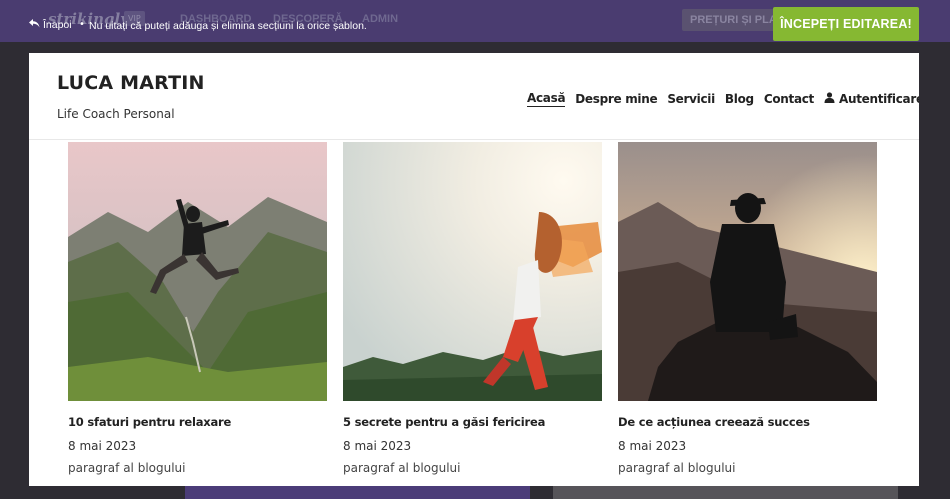 The height and width of the screenshot is (499, 950). I want to click on back-arrow-icon, so click(34, 25).